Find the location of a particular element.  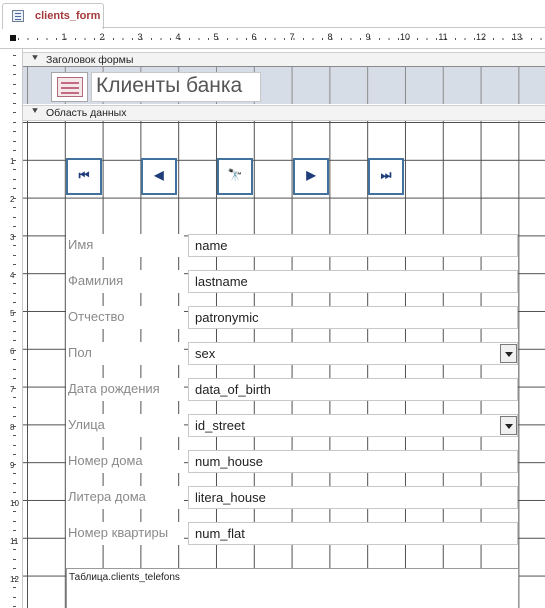

section-header-label: Заголовок формы is located at coordinates (90, 60).